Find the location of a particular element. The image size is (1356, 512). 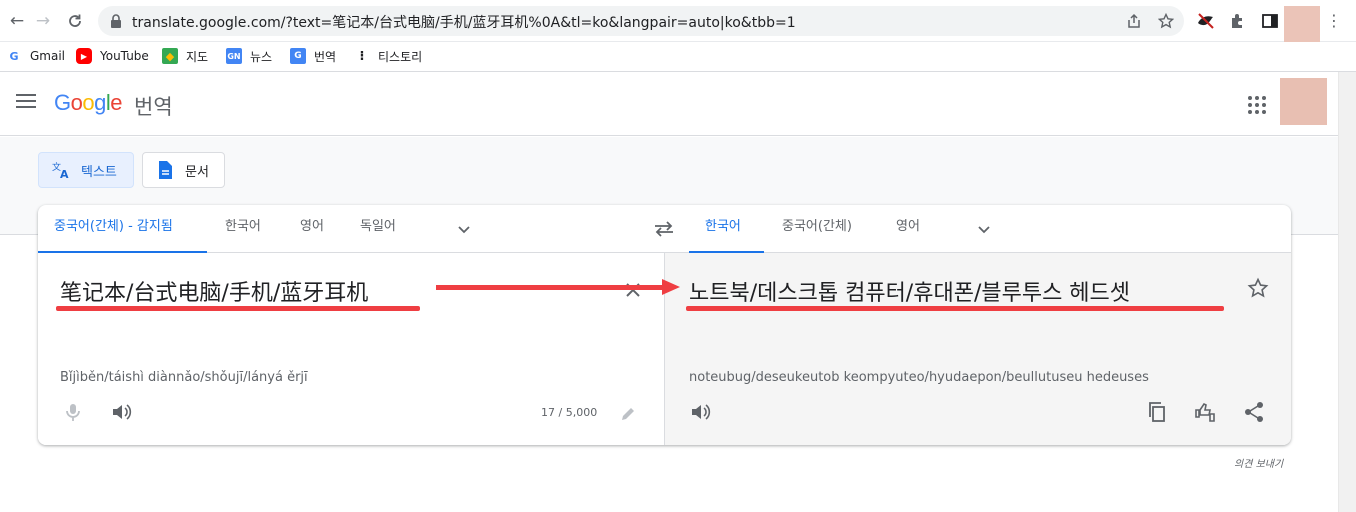

bookmark-label: 뉴스 is located at coordinates (261, 56).